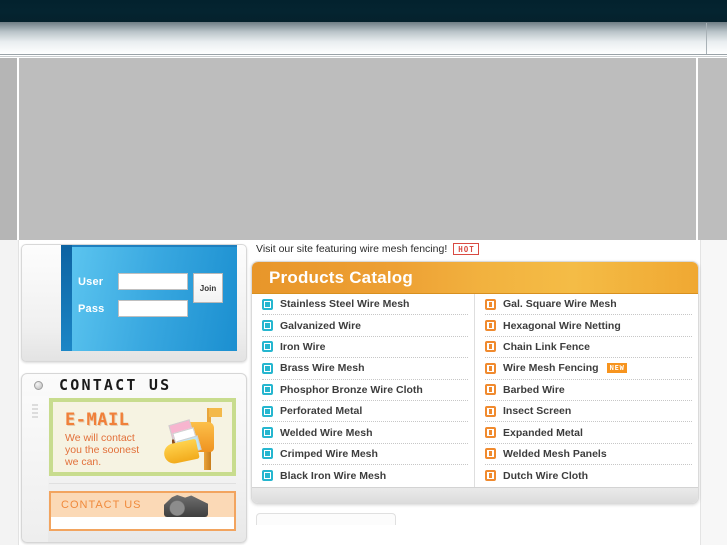 The image size is (727, 545). What do you see at coordinates (475, 494) in the screenshot?
I see `products-catalog-footer` at bounding box center [475, 494].